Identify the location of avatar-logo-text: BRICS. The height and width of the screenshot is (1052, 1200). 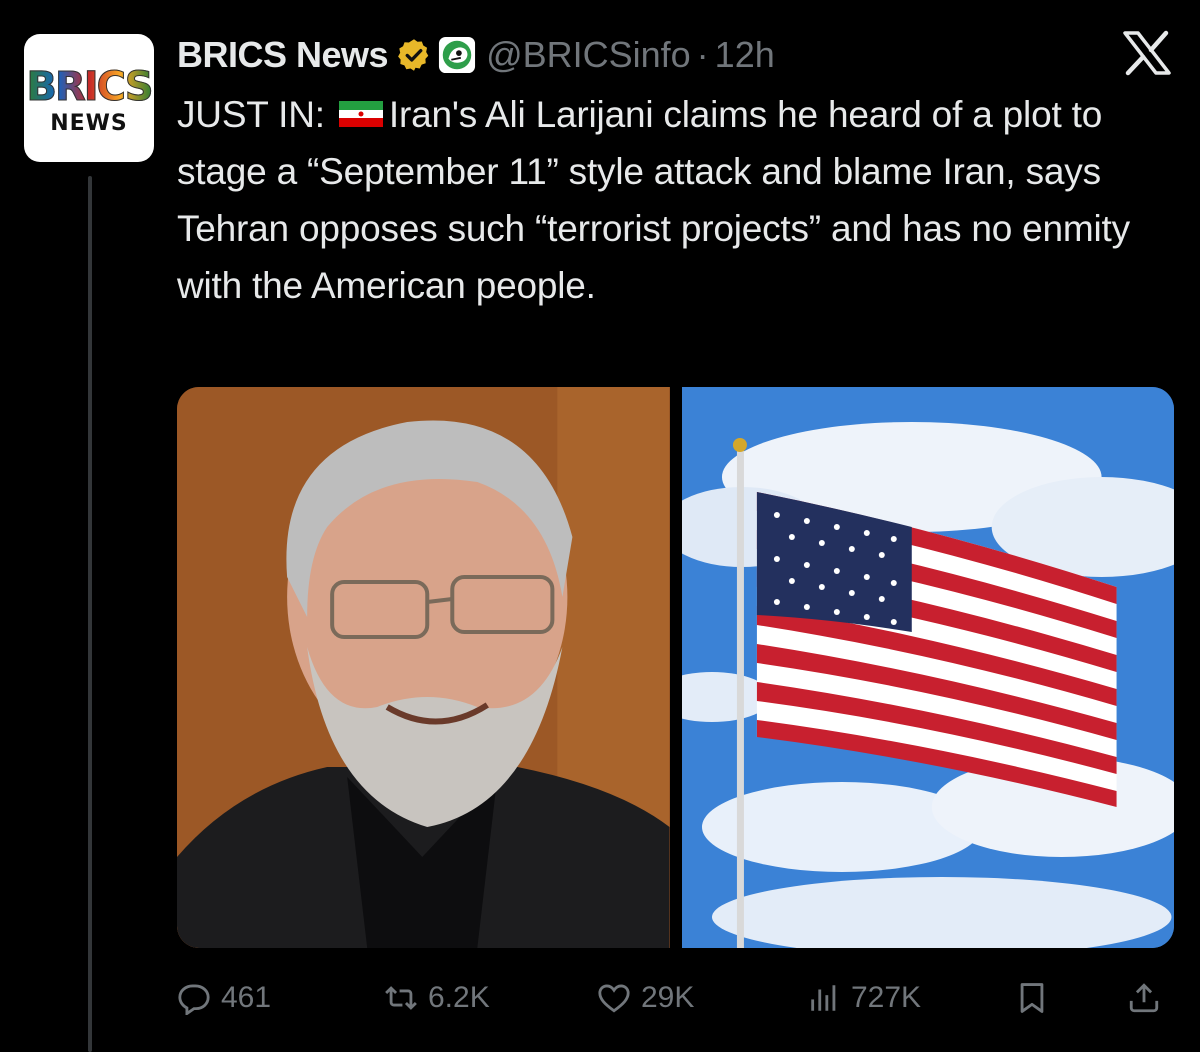
(90, 86).